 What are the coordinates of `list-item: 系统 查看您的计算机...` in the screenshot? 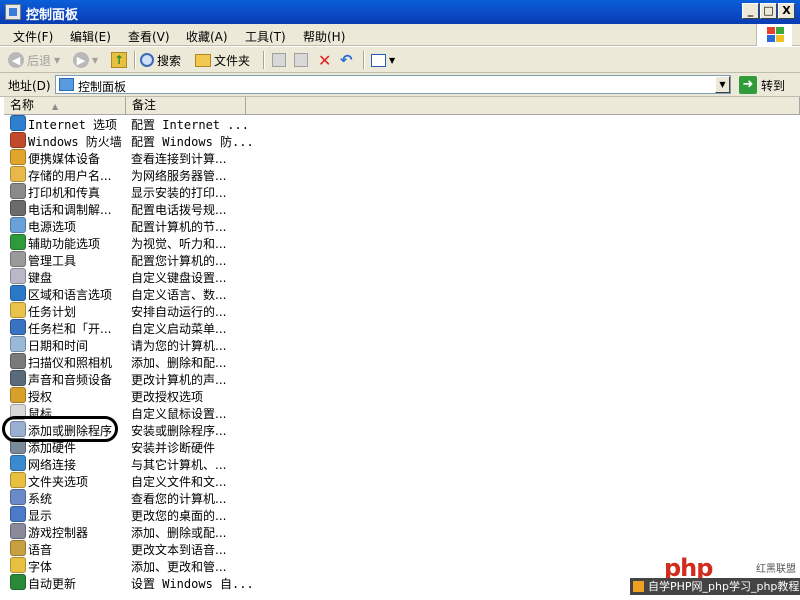 It's located at (402, 497).